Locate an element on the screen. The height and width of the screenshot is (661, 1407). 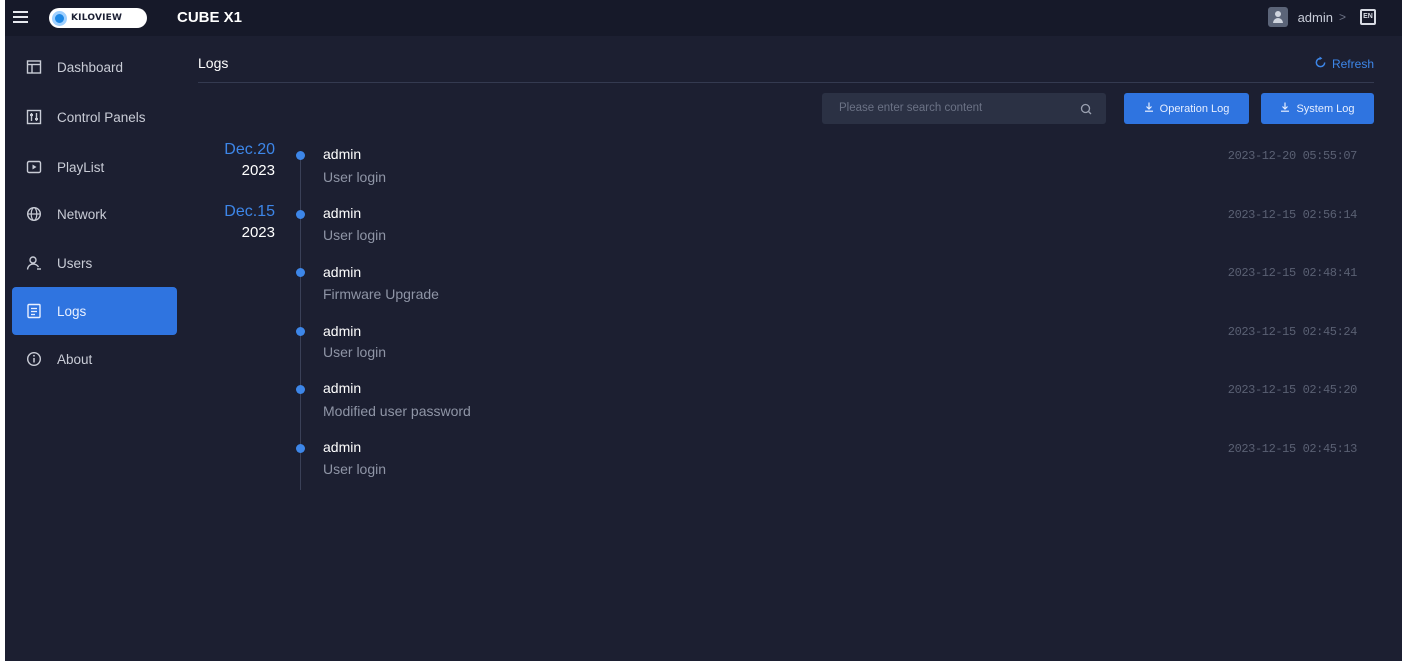
user-menu: admin > is located at coordinates (1306, 17).